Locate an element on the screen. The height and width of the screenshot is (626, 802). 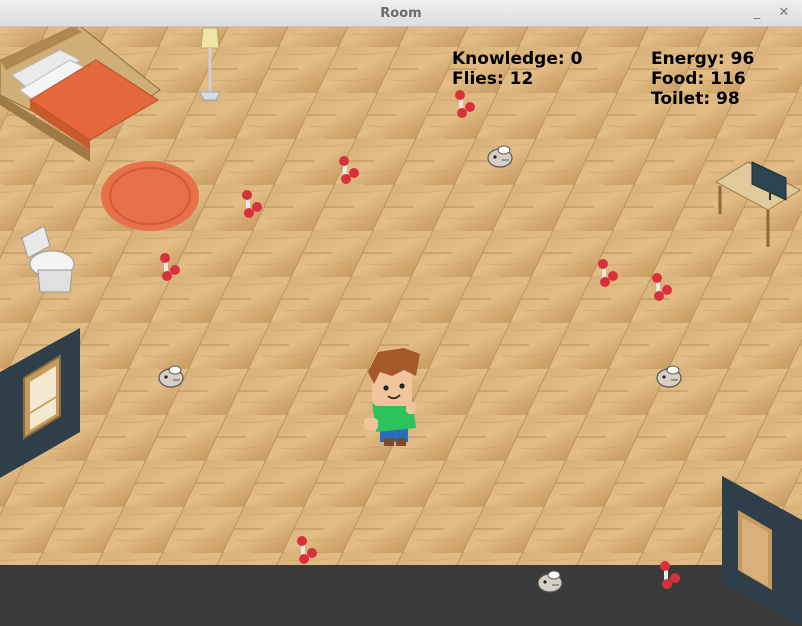
hud-stats-left: Knowledge: 0 Flies: 12 is located at coordinates (517, 69).